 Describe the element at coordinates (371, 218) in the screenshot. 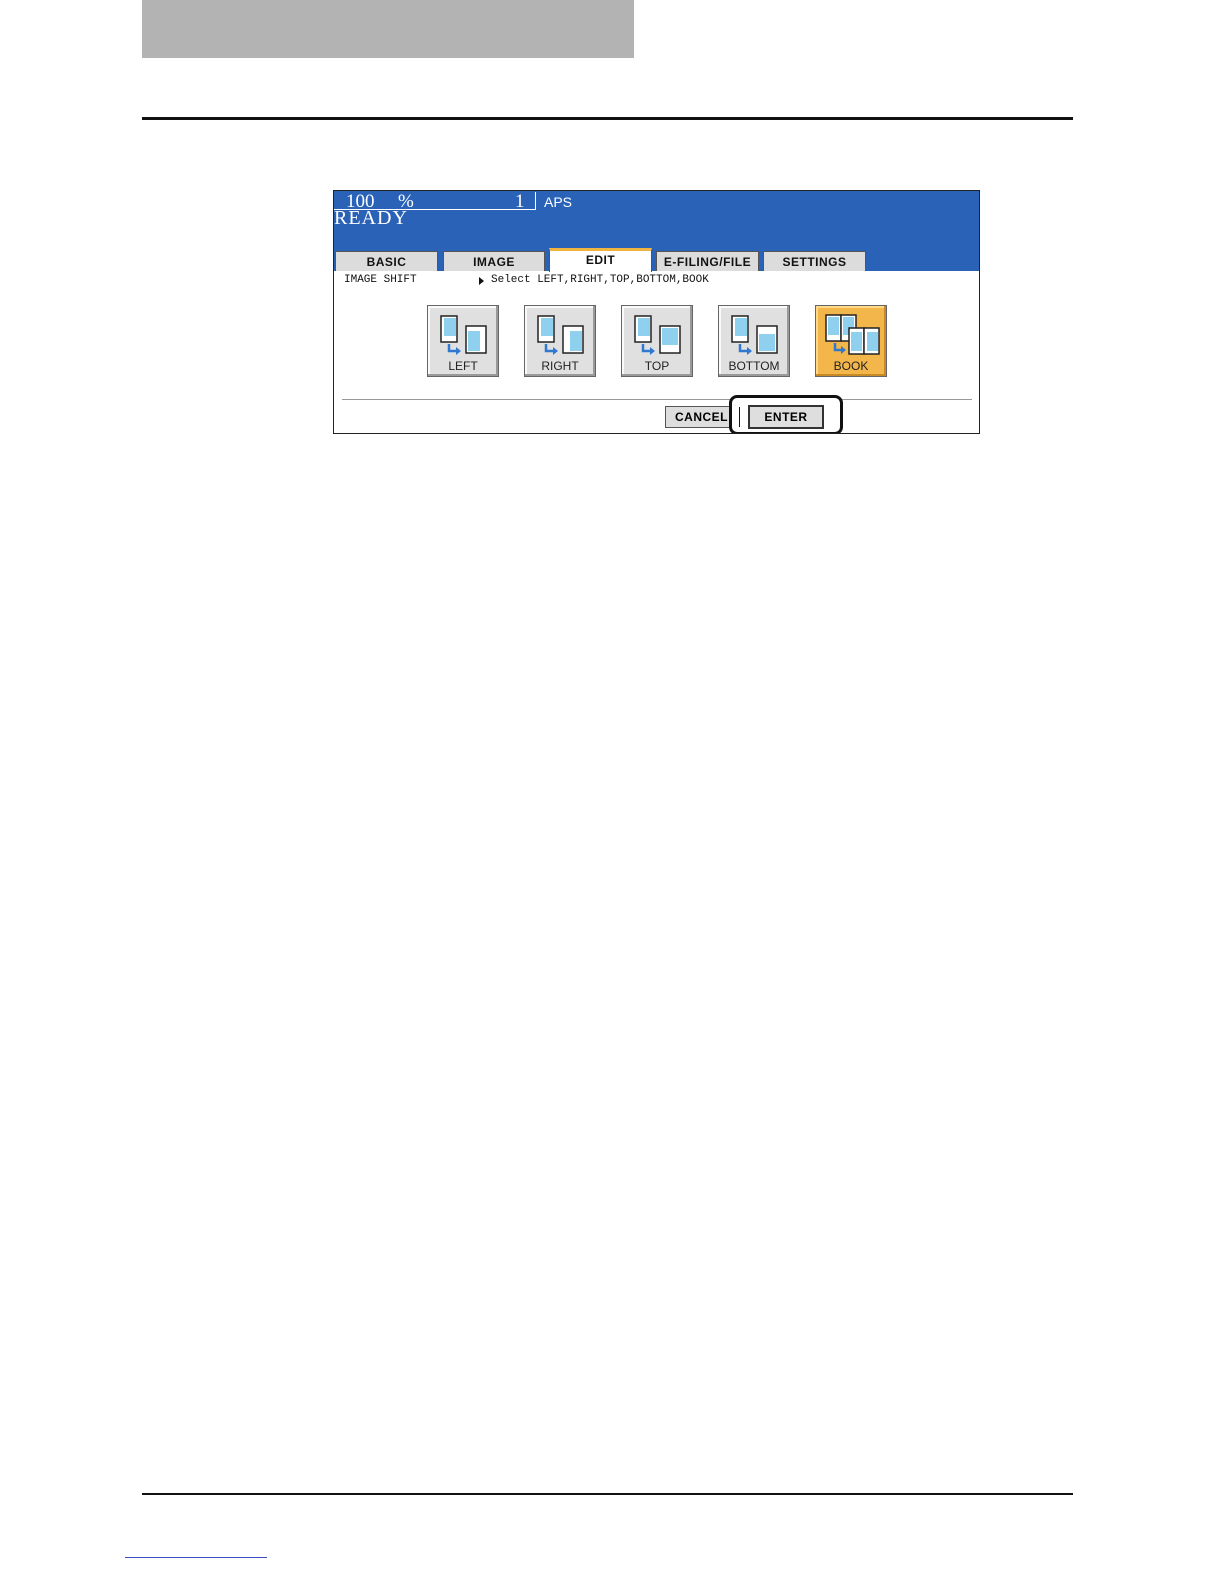

I see `machine-state: READY` at that location.